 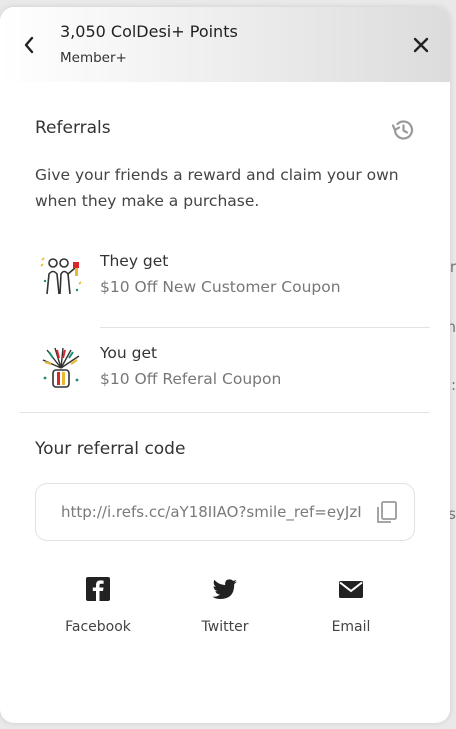 I want to click on share-email-button: Email, so click(x=351, y=605).